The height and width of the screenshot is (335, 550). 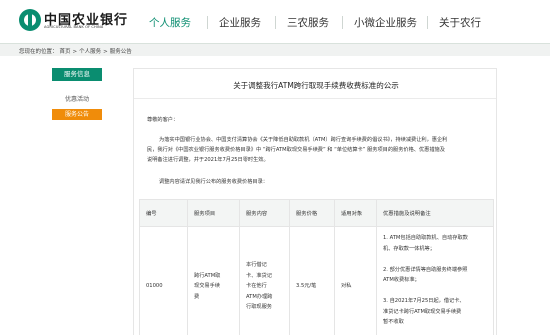 What do you see at coordinates (315, 98) in the screenshot?
I see `title-divider` at bounding box center [315, 98].